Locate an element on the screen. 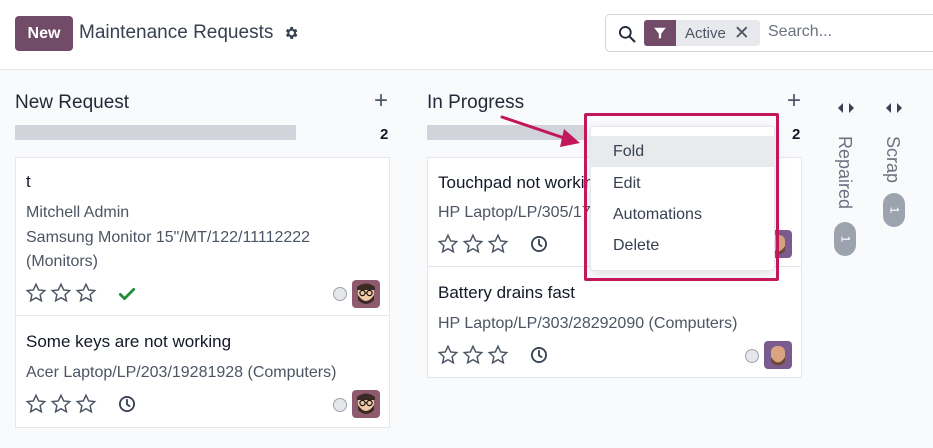  card-requester: Mitchell Admin is located at coordinates (78, 212).